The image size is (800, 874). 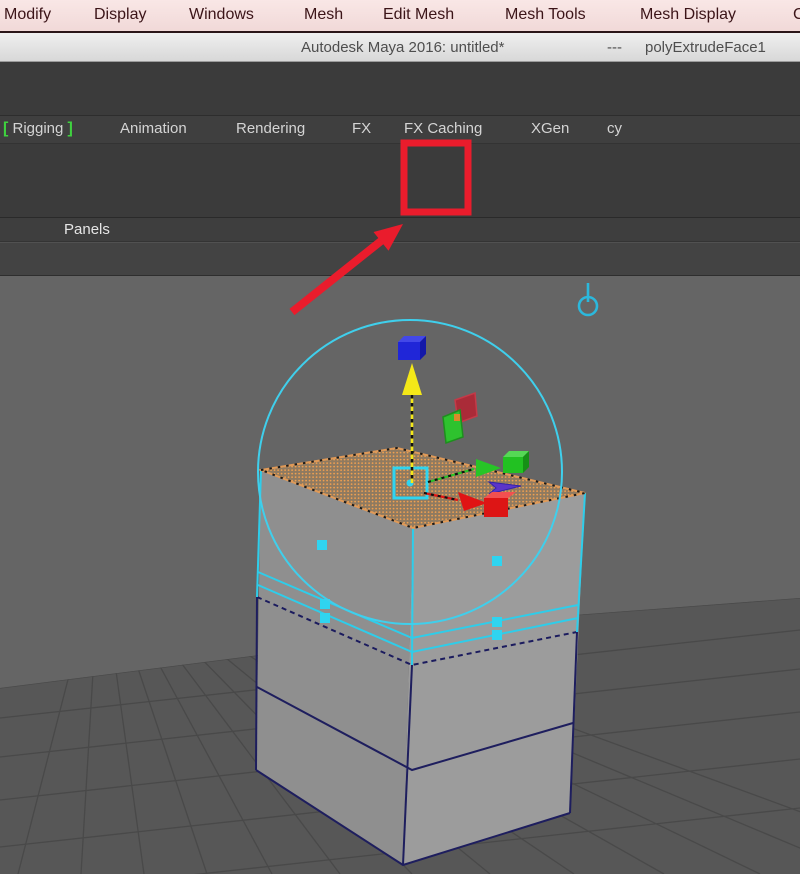 I want to click on panels-menu: Panels, so click(x=87, y=229).